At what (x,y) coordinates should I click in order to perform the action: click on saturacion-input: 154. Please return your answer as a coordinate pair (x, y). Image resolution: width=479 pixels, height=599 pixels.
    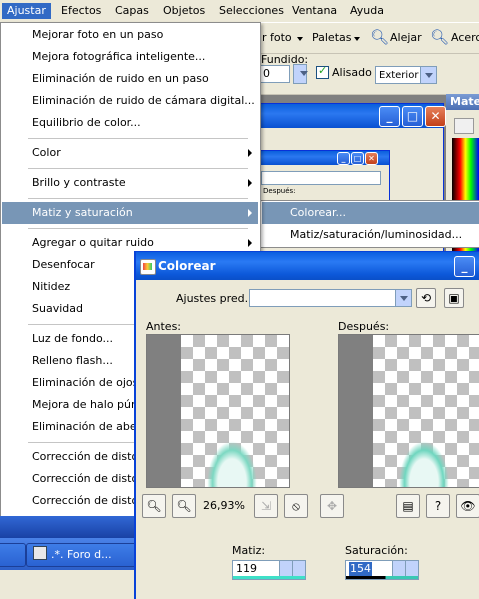
    Looking at the image, I should click on (382, 570).